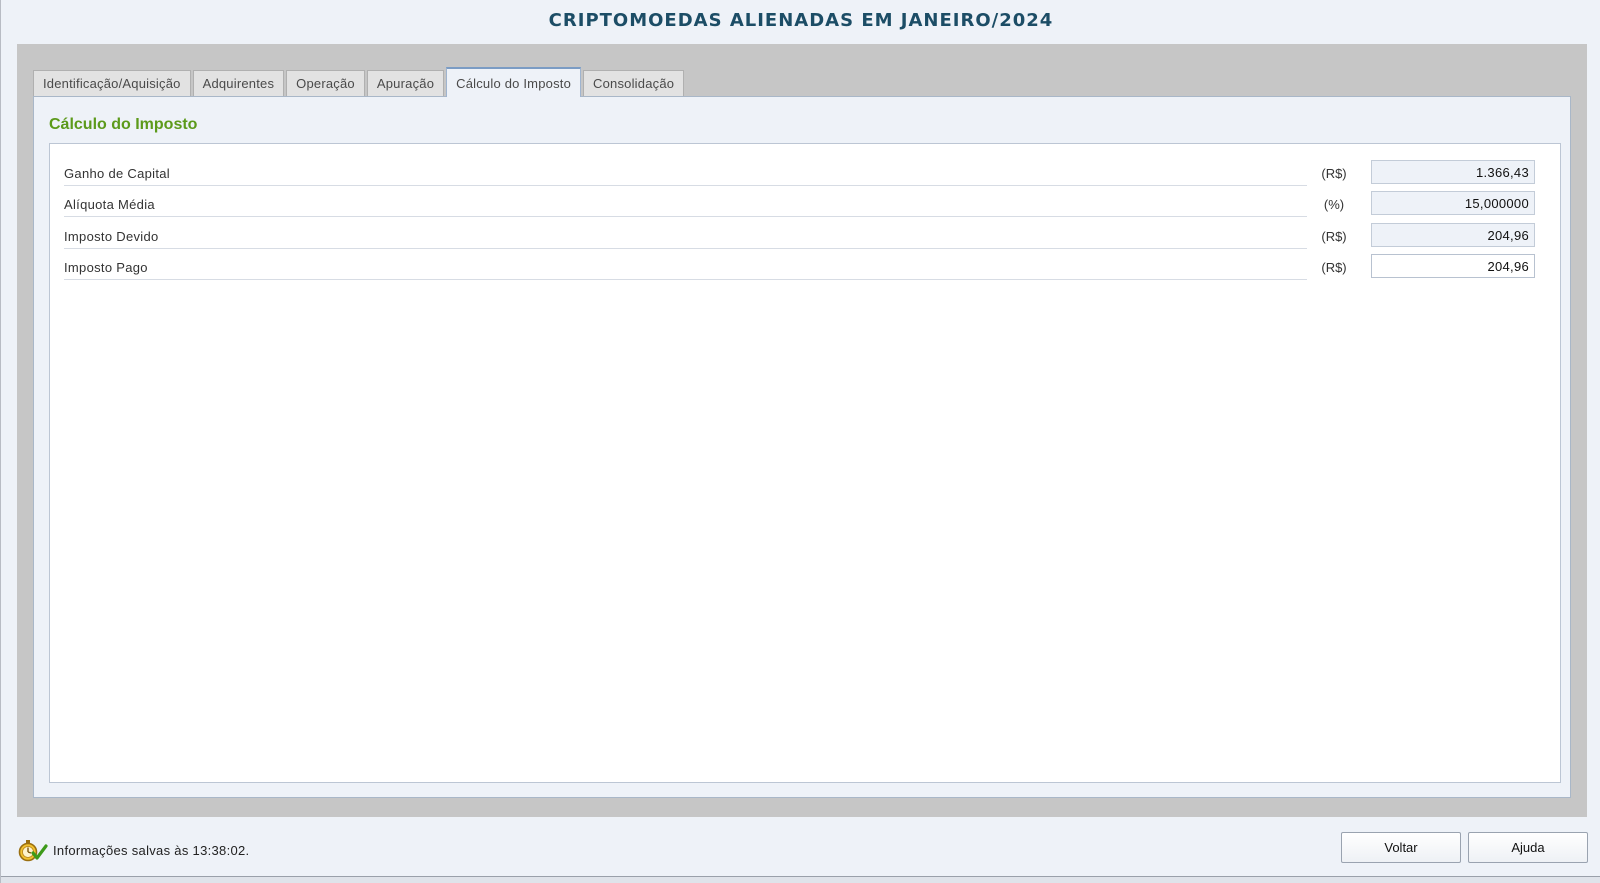  Describe the element at coordinates (634, 83) in the screenshot. I see `tab-consolidacao: Consolidação` at that location.